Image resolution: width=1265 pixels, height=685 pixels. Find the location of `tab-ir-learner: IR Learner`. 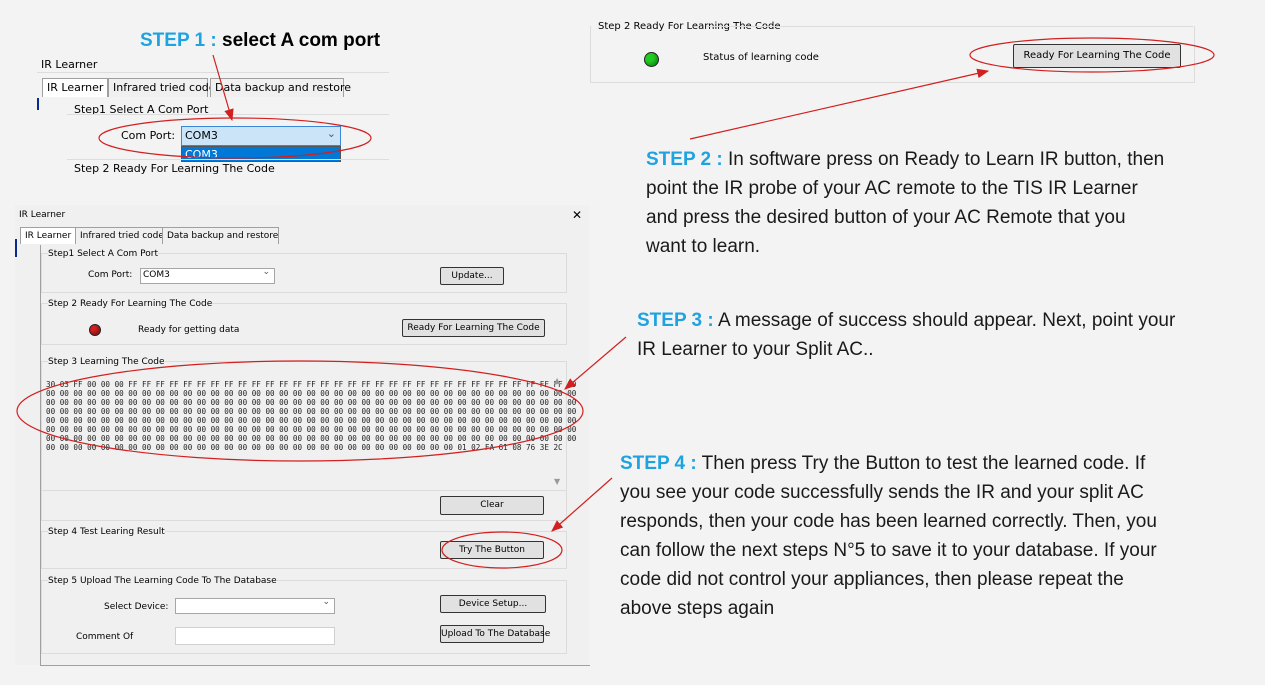

tab-ir-learner: IR Learner is located at coordinates (48, 235).